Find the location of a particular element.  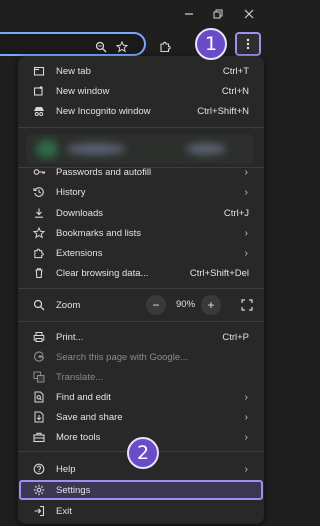

fullscreen-button is located at coordinates (247, 305).